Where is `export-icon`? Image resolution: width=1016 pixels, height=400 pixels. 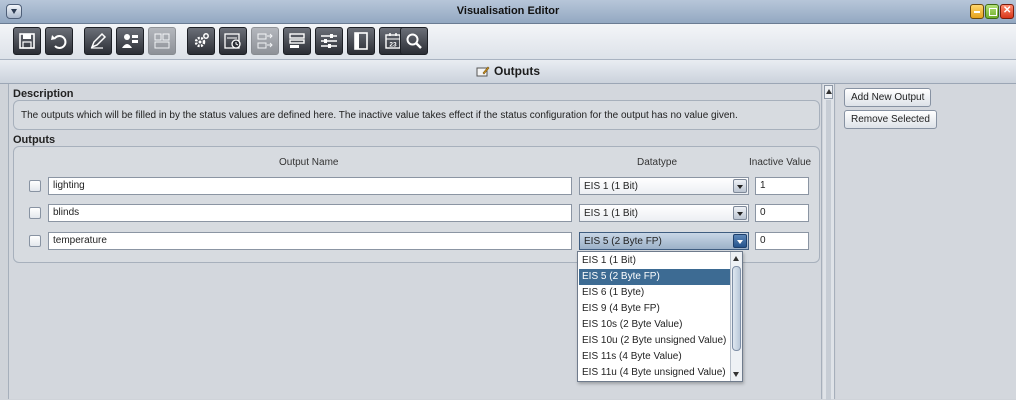 export-icon is located at coordinates (265, 41).